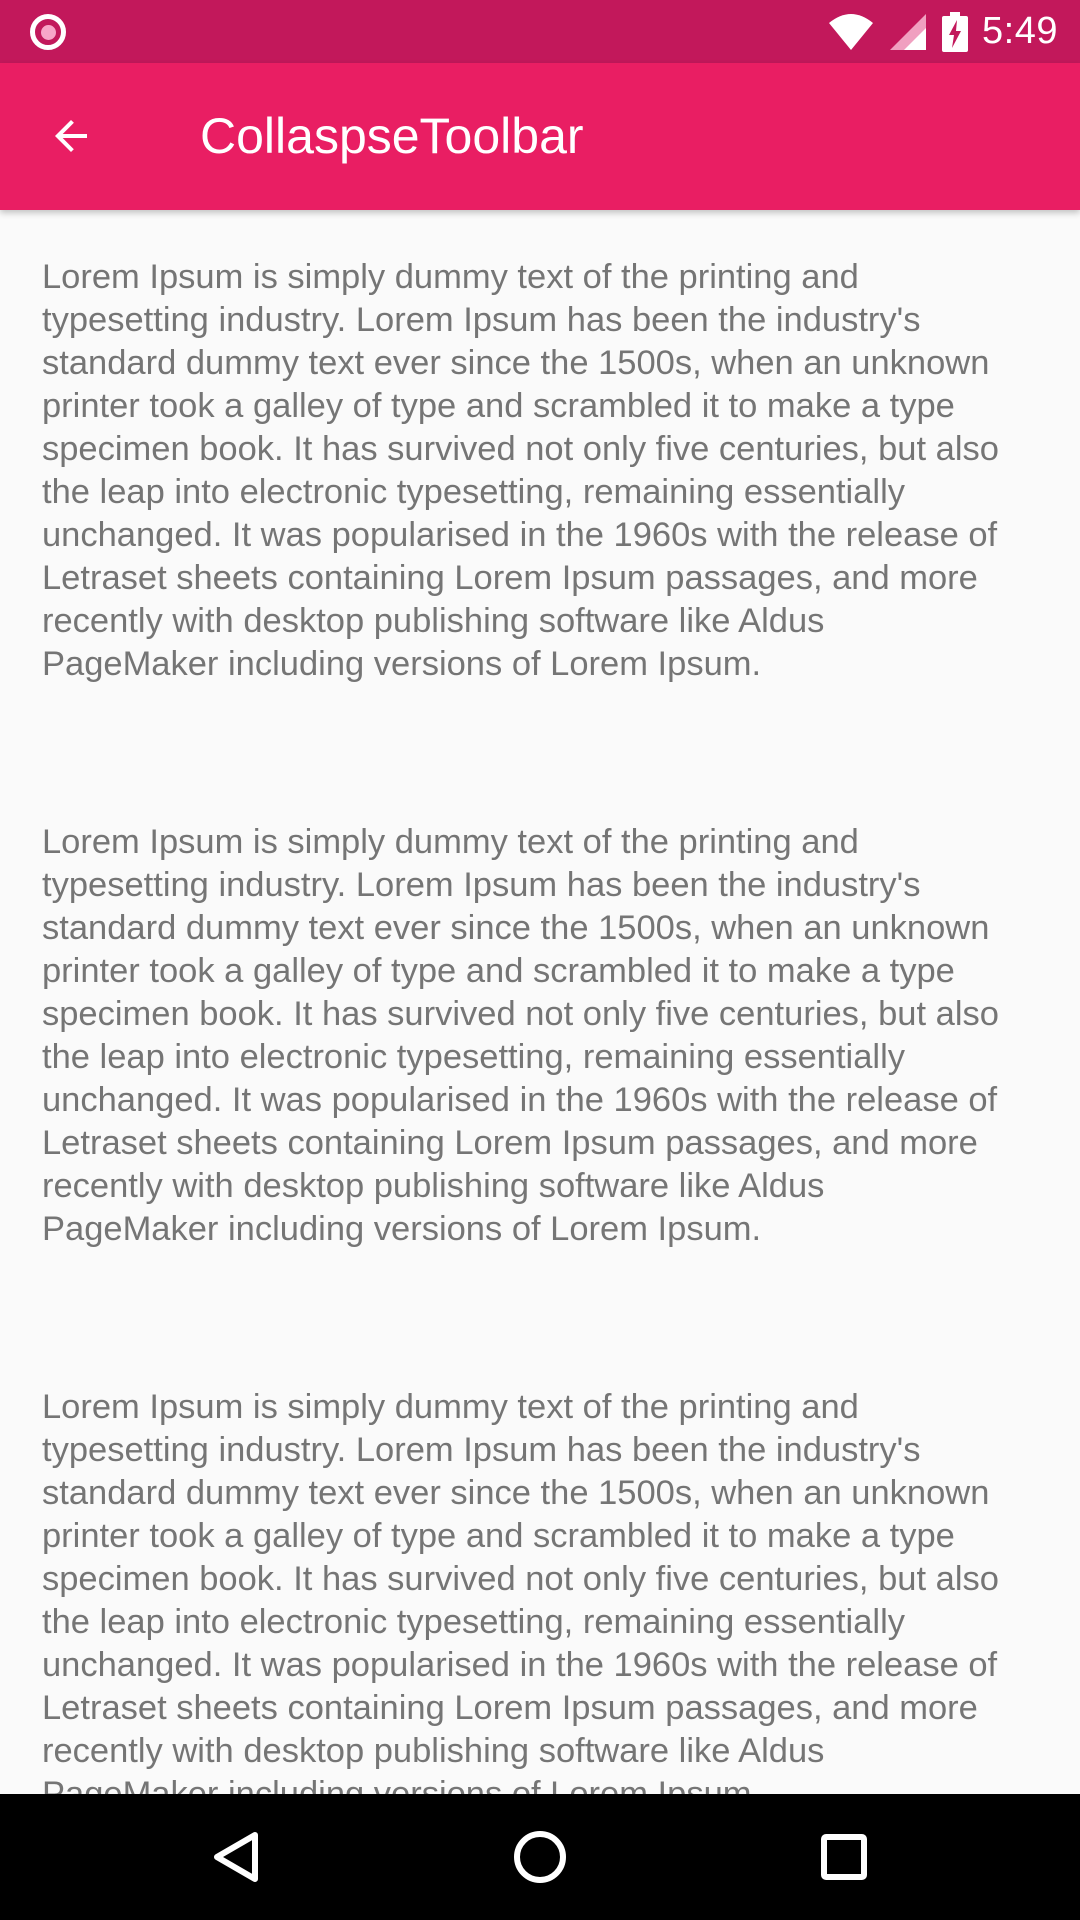 The width and height of the screenshot is (1080, 1920). What do you see at coordinates (392, 136) in the screenshot?
I see `page-title: CollaspseToolbar` at bounding box center [392, 136].